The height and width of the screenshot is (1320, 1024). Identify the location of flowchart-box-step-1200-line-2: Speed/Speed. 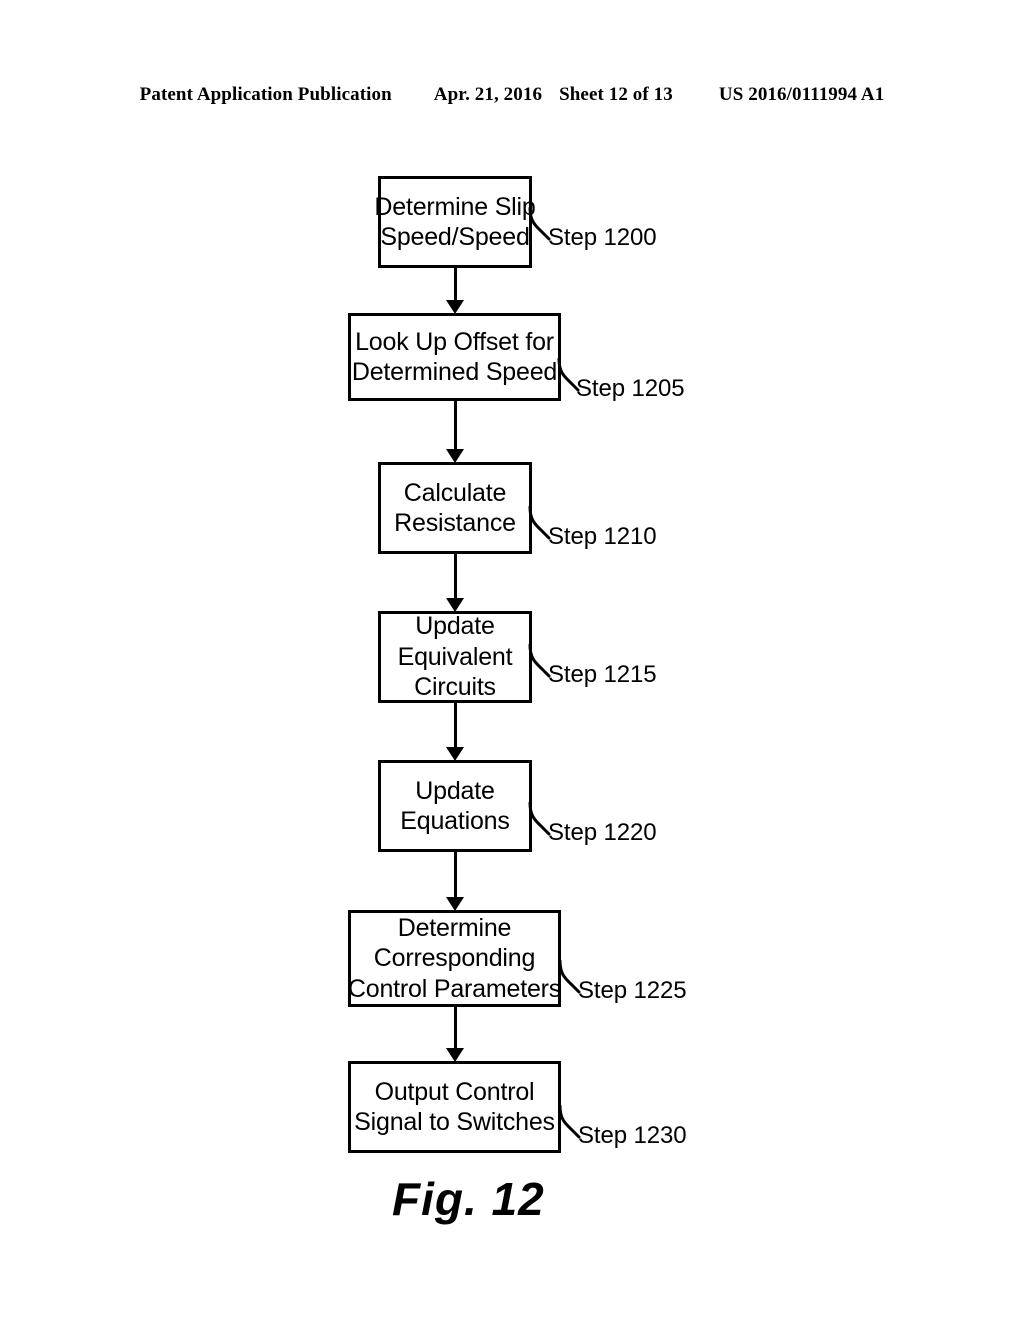
(455, 237).